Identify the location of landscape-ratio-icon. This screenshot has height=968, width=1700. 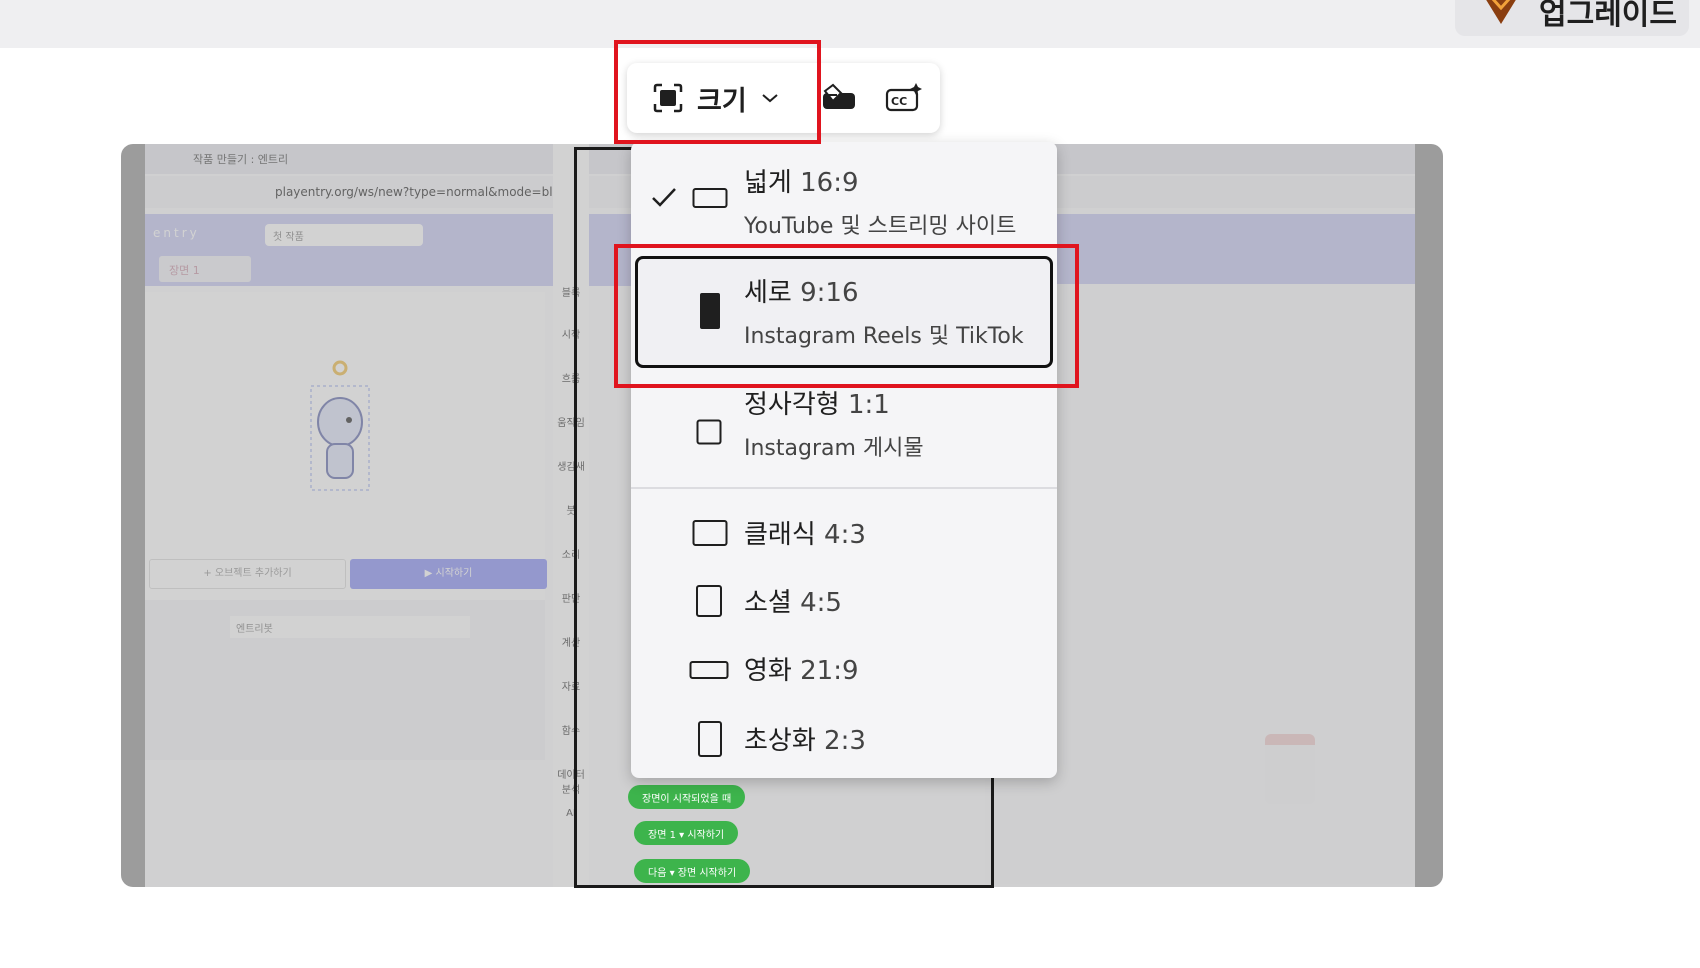
(710, 198).